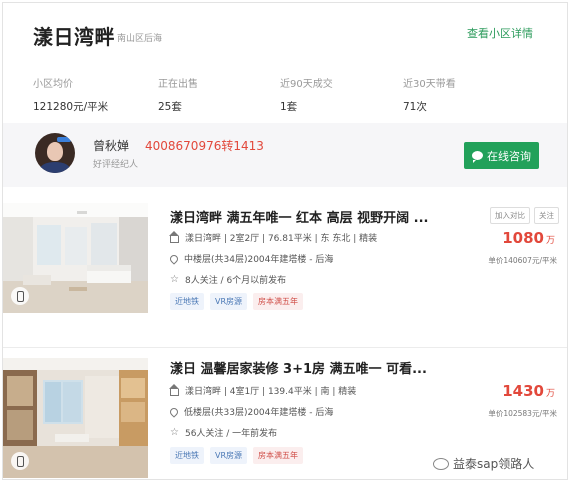 The image size is (570, 482). What do you see at coordinates (500, 33) in the screenshot?
I see `view-community-details-link: 查看小区详情` at bounding box center [500, 33].